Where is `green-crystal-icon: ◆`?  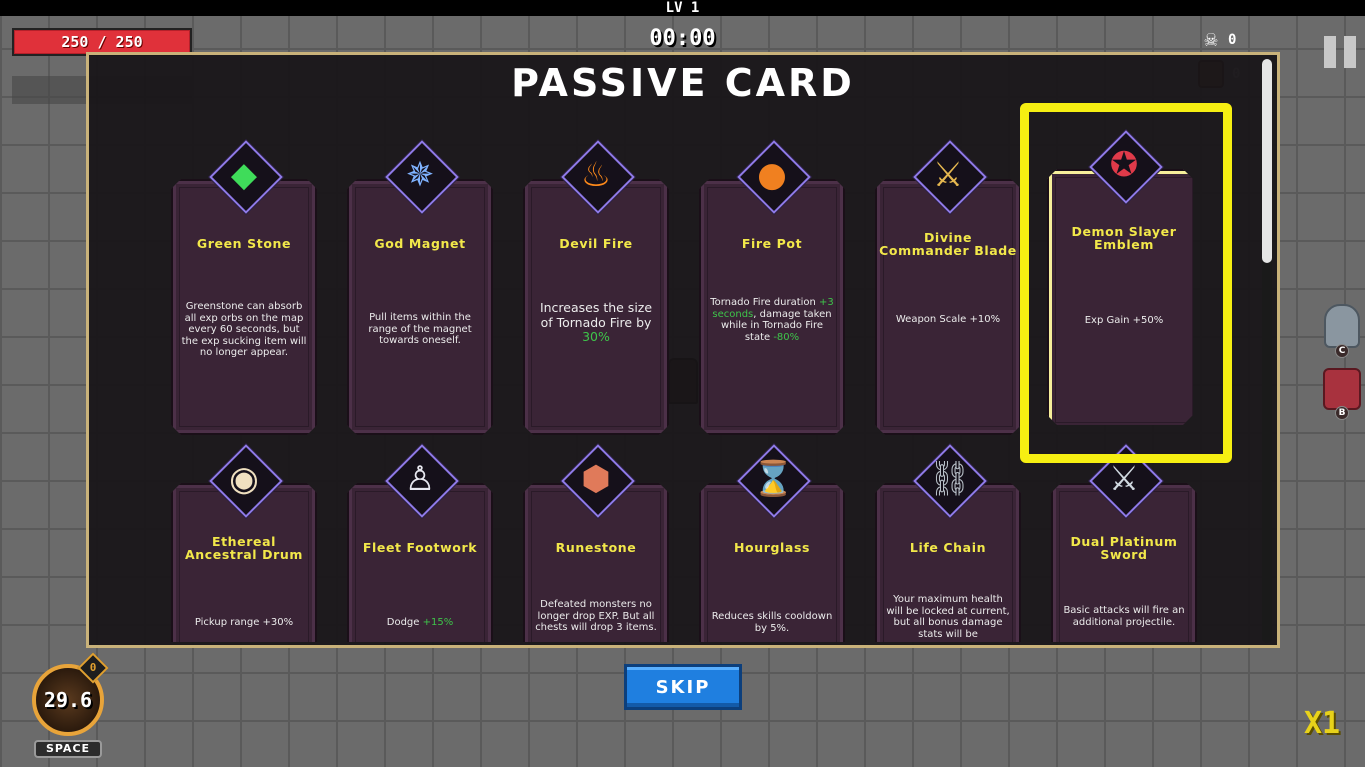
green-crystal-icon: ◆ is located at coordinates (244, 175).